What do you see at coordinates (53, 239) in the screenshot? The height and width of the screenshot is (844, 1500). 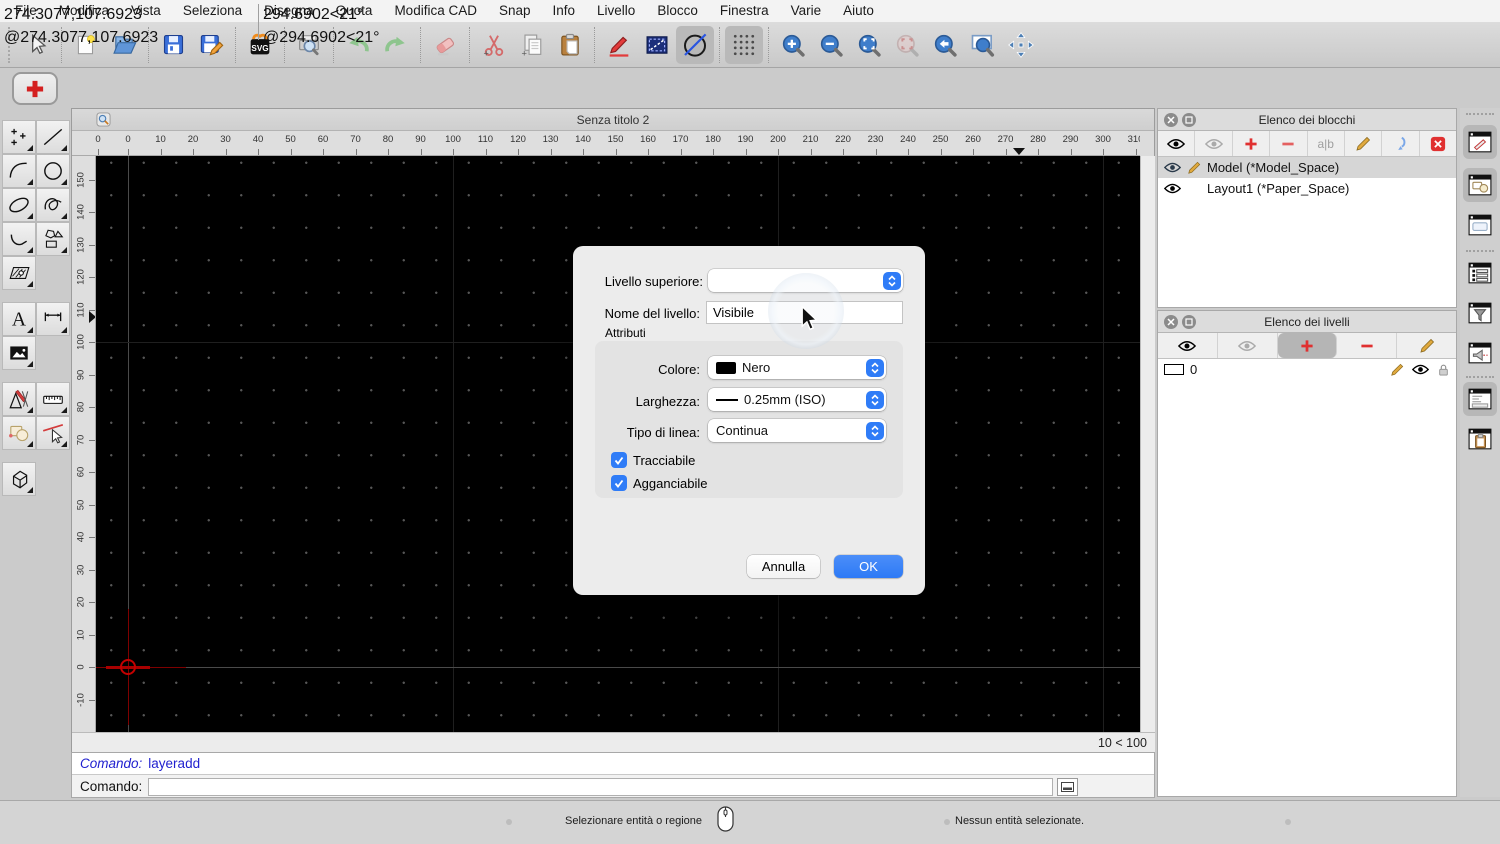 I see `shapes-tool-button` at bounding box center [53, 239].